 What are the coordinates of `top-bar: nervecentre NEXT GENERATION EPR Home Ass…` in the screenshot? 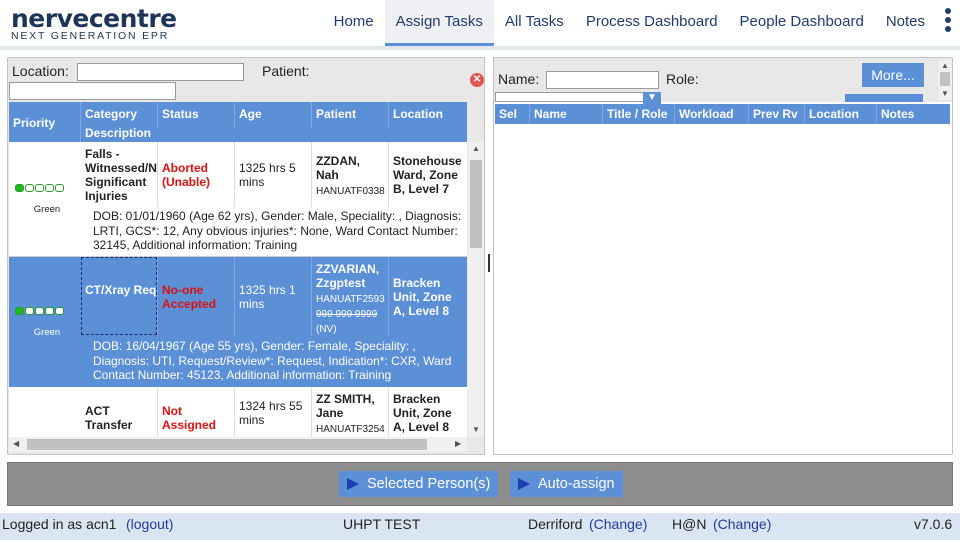 It's located at (480, 23).